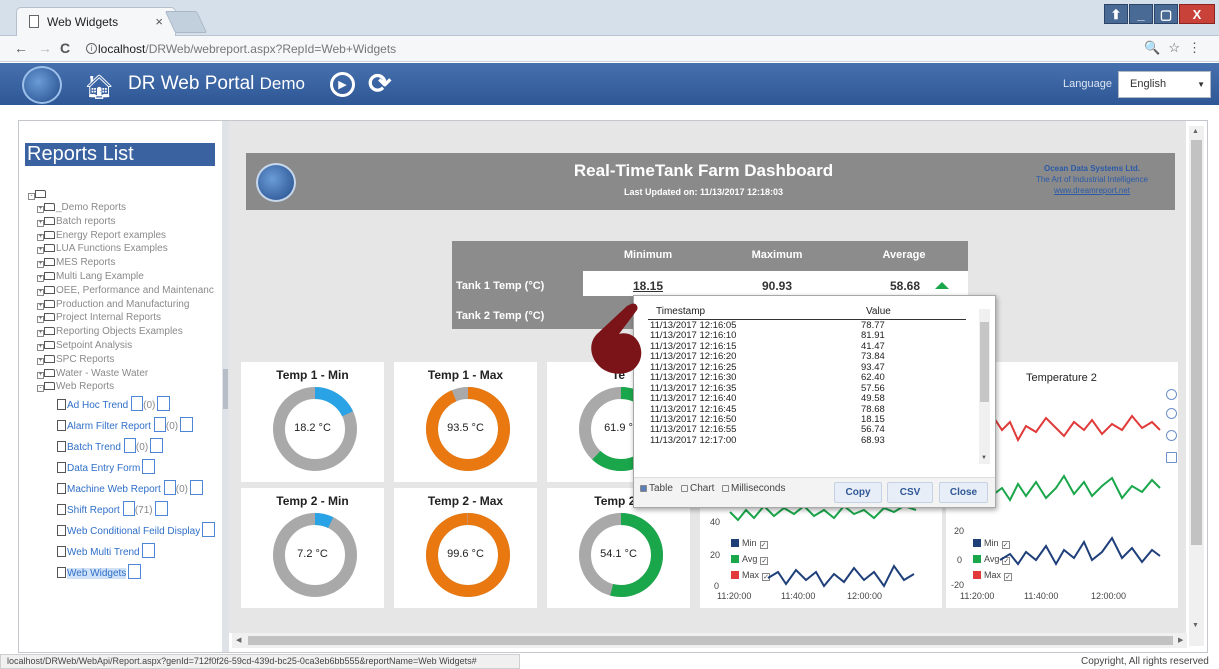  I want to click on tree-folder: + LUA Functions Examples, so click(125, 249).